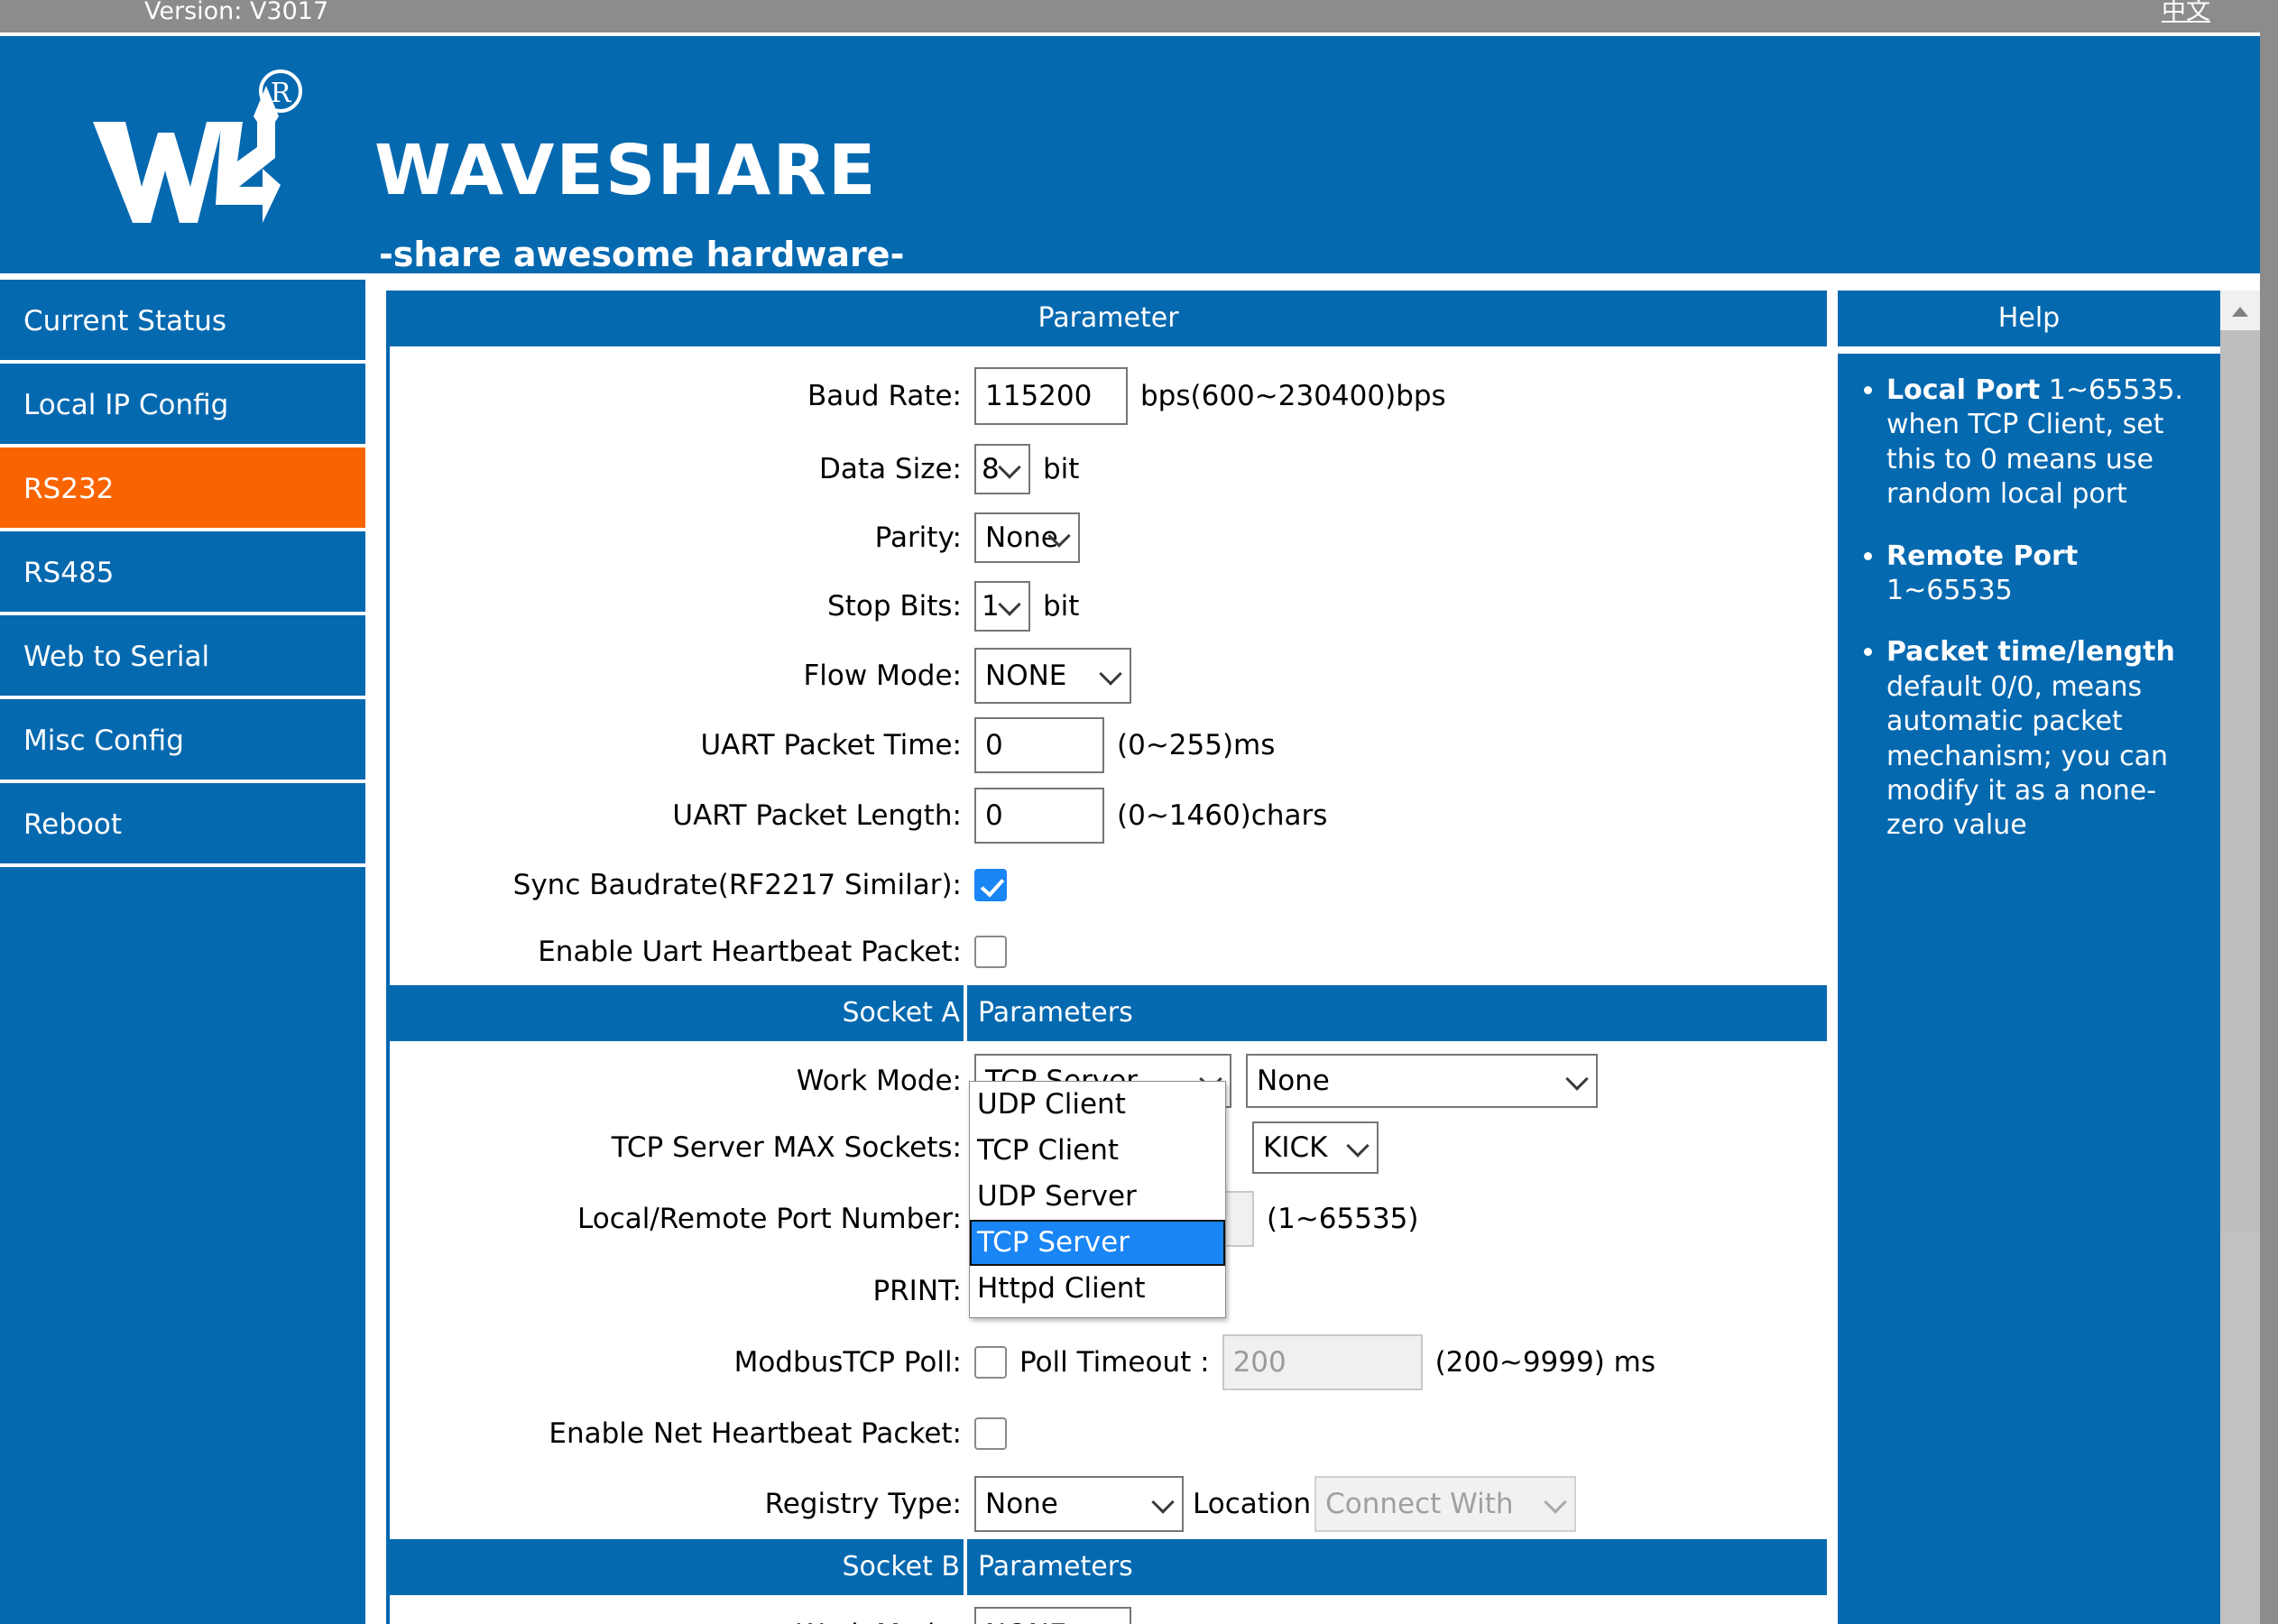 Image resolution: width=2278 pixels, height=1624 pixels. I want to click on data-size-select: 8, so click(1002, 469).